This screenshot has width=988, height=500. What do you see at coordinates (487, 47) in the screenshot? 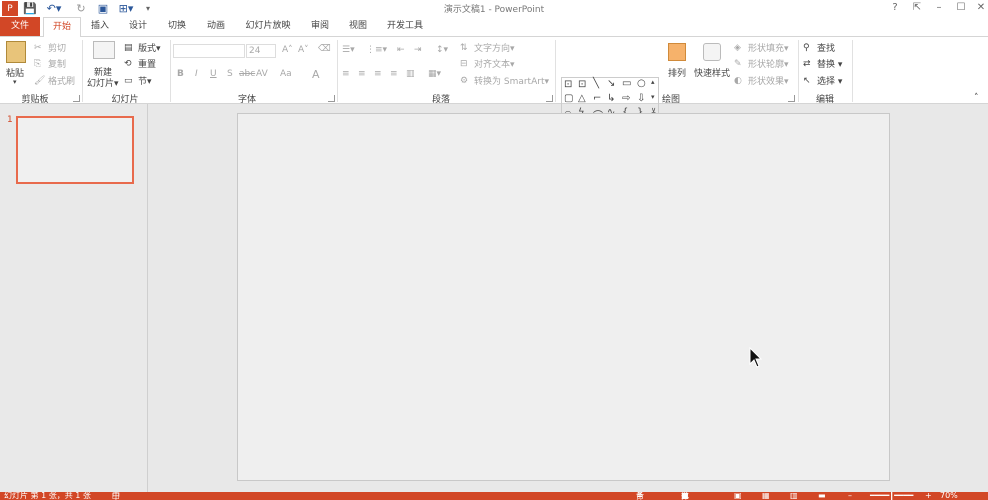
I see `text-direction-button: ⇅ 文字方向▾` at bounding box center [487, 47].